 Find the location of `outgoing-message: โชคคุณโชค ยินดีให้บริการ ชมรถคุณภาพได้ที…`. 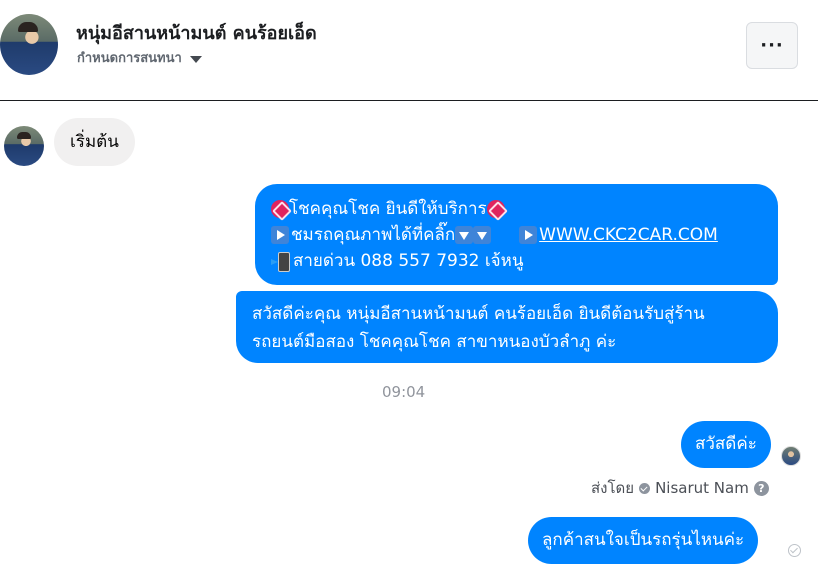

outgoing-message: โชคคุณโชค ยินดีให้บริการ ชมรถคุณภาพได้ที… is located at coordinates (516, 234).